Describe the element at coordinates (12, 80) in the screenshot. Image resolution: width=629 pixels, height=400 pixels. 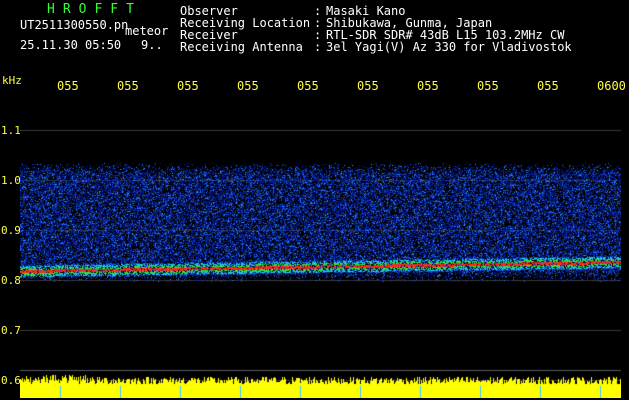
I see `khz-unit-label: kHz` at that location.